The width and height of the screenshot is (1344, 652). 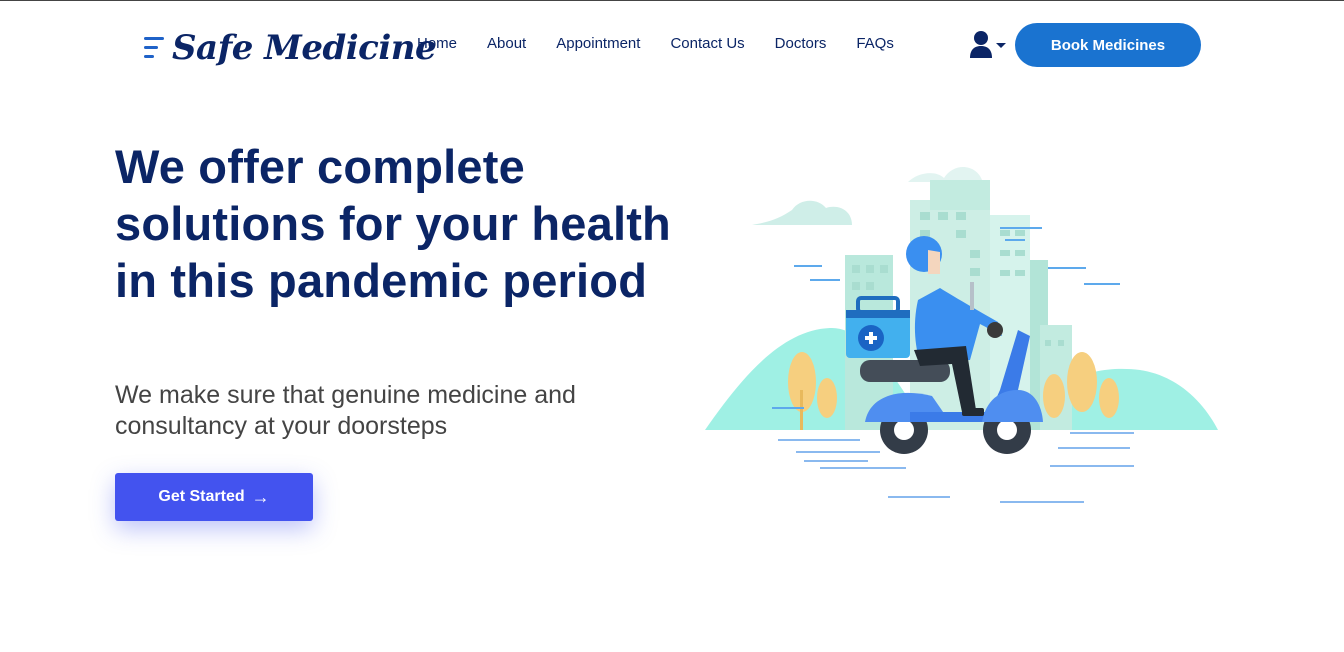 What do you see at coordinates (155, 48) in the screenshot?
I see `menu-lines-icon` at bounding box center [155, 48].